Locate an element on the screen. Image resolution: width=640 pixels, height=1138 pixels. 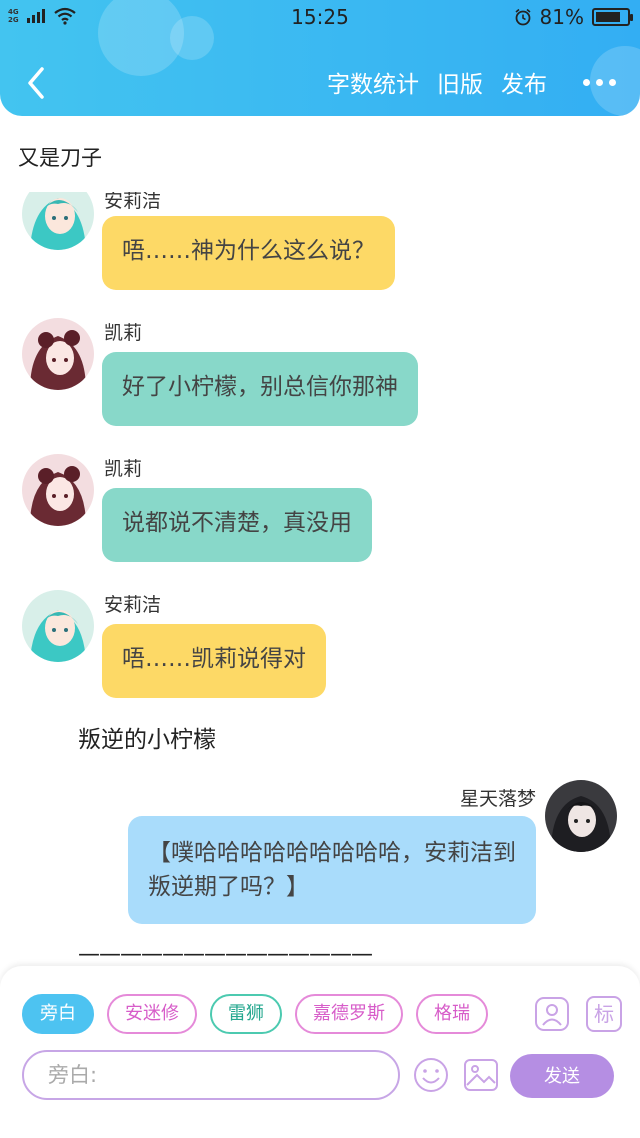
old-version-button: 旧版 is located at coordinates (460, 82).